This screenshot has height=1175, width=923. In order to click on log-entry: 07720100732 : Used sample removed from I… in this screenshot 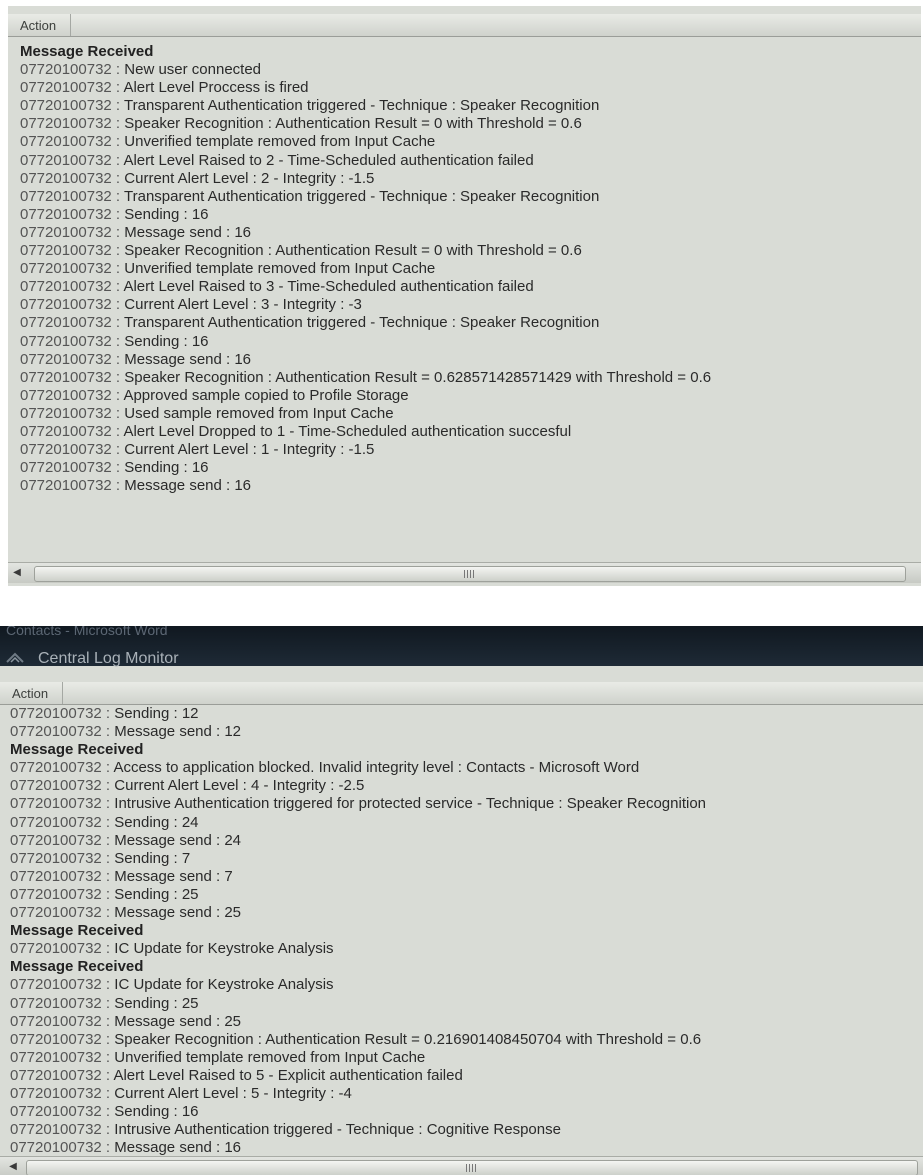, I will do `click(464, 414)`.